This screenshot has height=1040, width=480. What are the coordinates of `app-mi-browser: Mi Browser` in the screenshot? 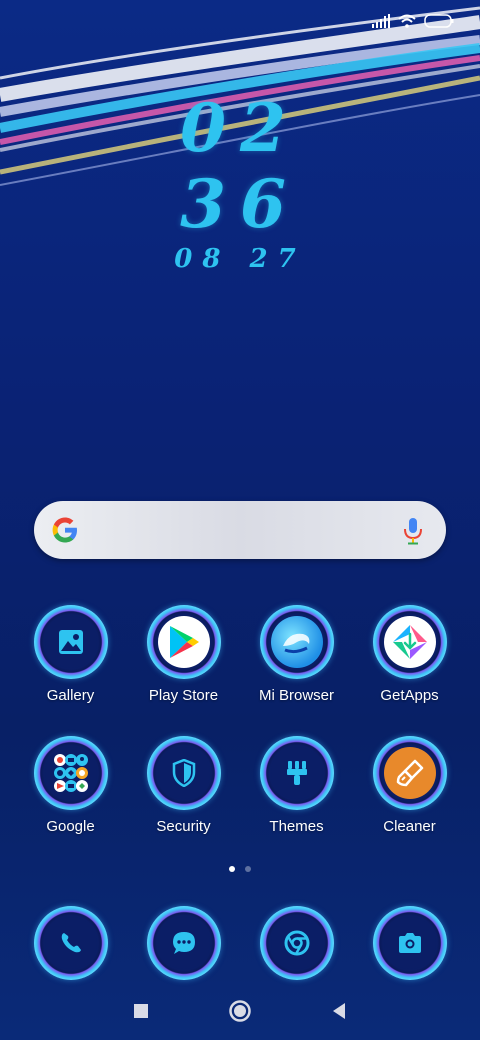 It's located at (296, 654).